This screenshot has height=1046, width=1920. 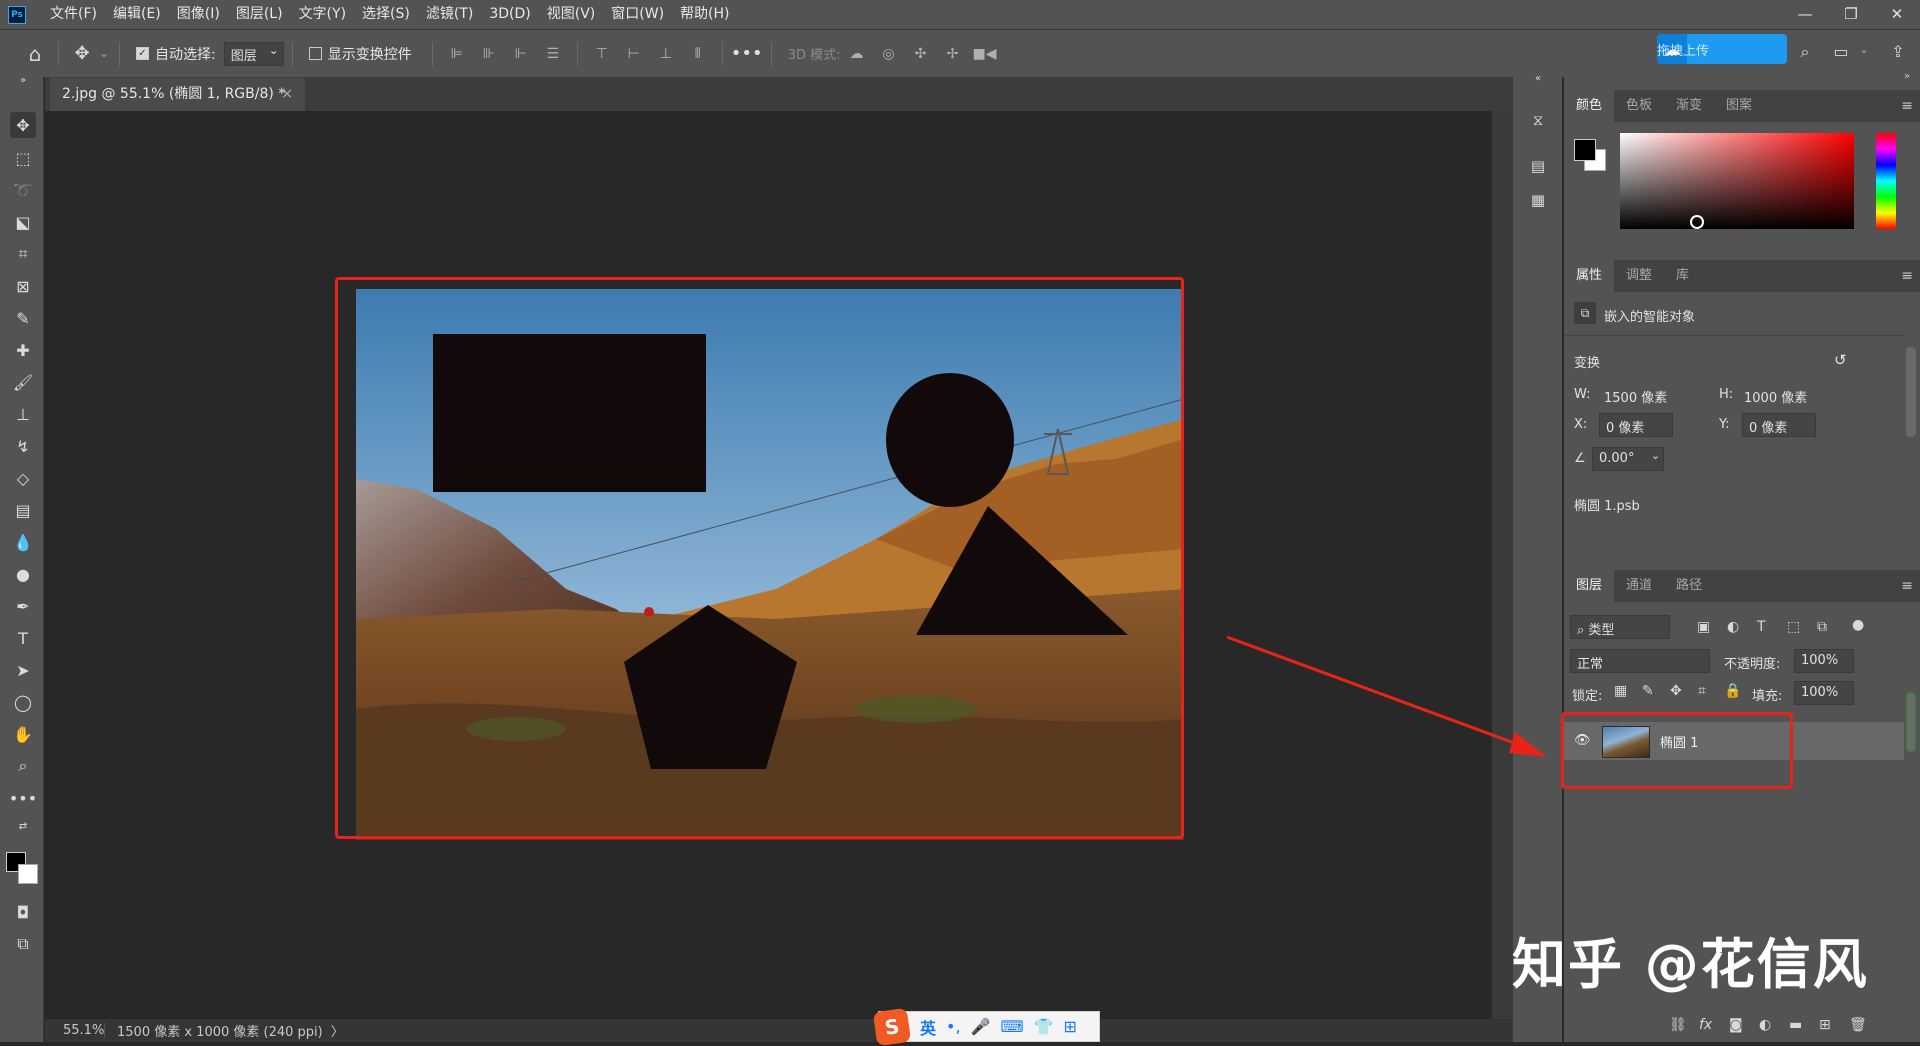 What do you see at coordinates (1676, 691) in the screenshot?
I see `lock-position-icon: ✥` at bounding box center [1676, 691].